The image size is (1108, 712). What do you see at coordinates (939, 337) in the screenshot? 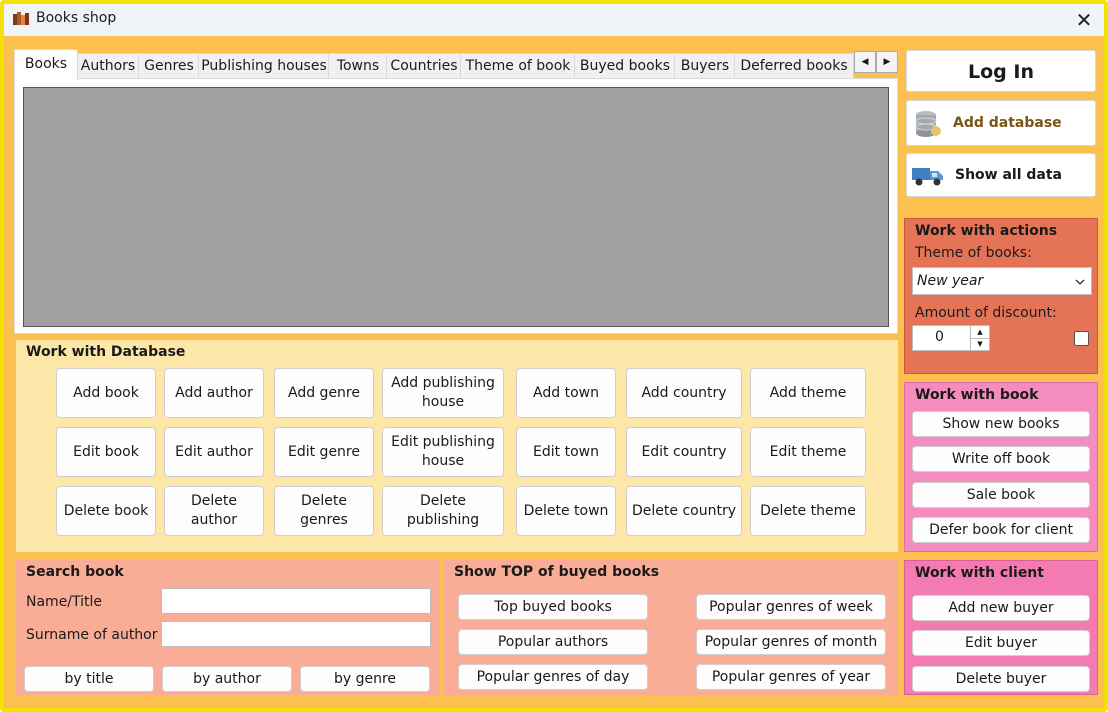
I see `discount-value: 0` at bounding box center [939, 337].